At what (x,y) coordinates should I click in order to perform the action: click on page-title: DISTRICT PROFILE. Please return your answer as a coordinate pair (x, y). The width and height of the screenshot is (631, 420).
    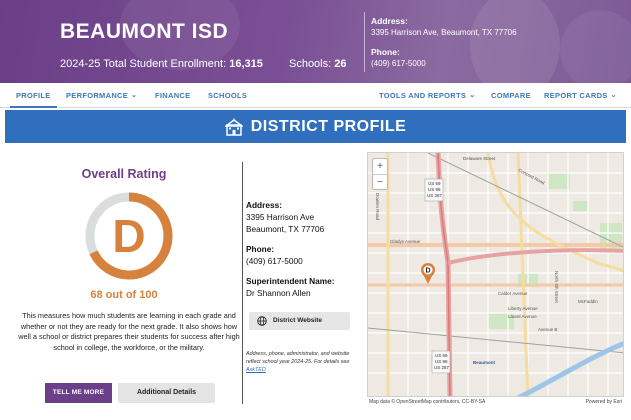
    Looking at the image, I should click on (328, 126).